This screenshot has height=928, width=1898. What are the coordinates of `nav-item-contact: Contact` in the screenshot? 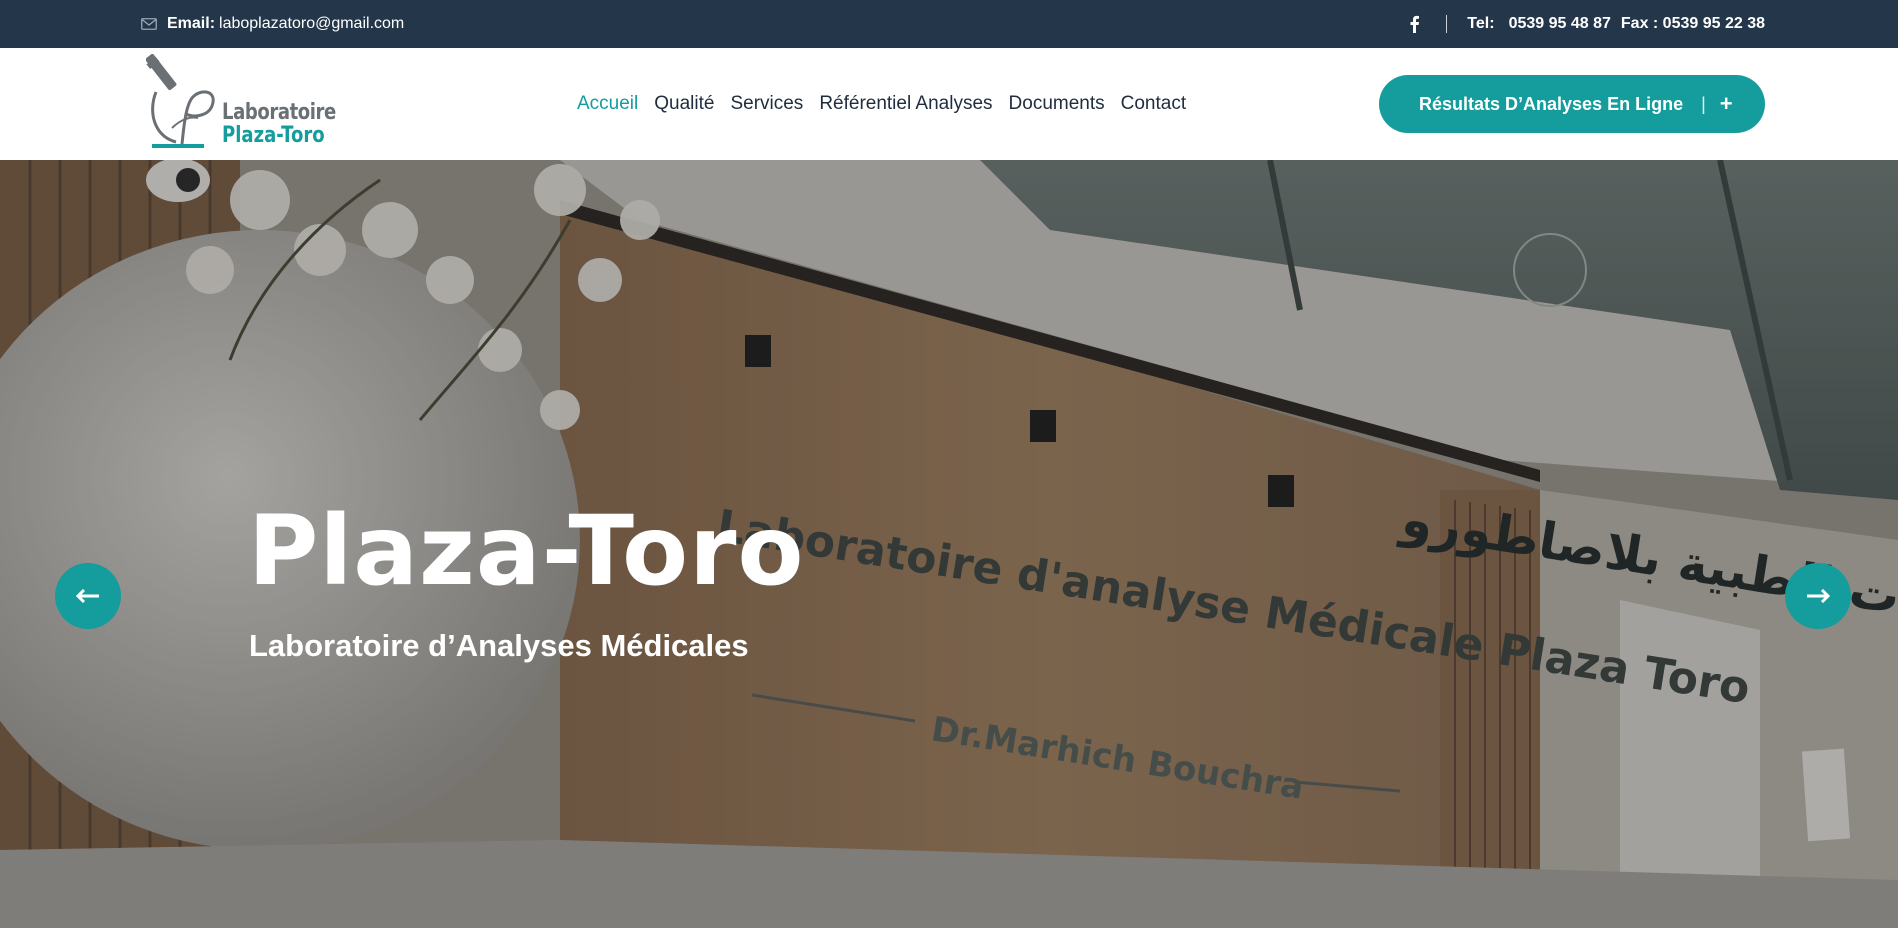 It's located at (1153, 104).